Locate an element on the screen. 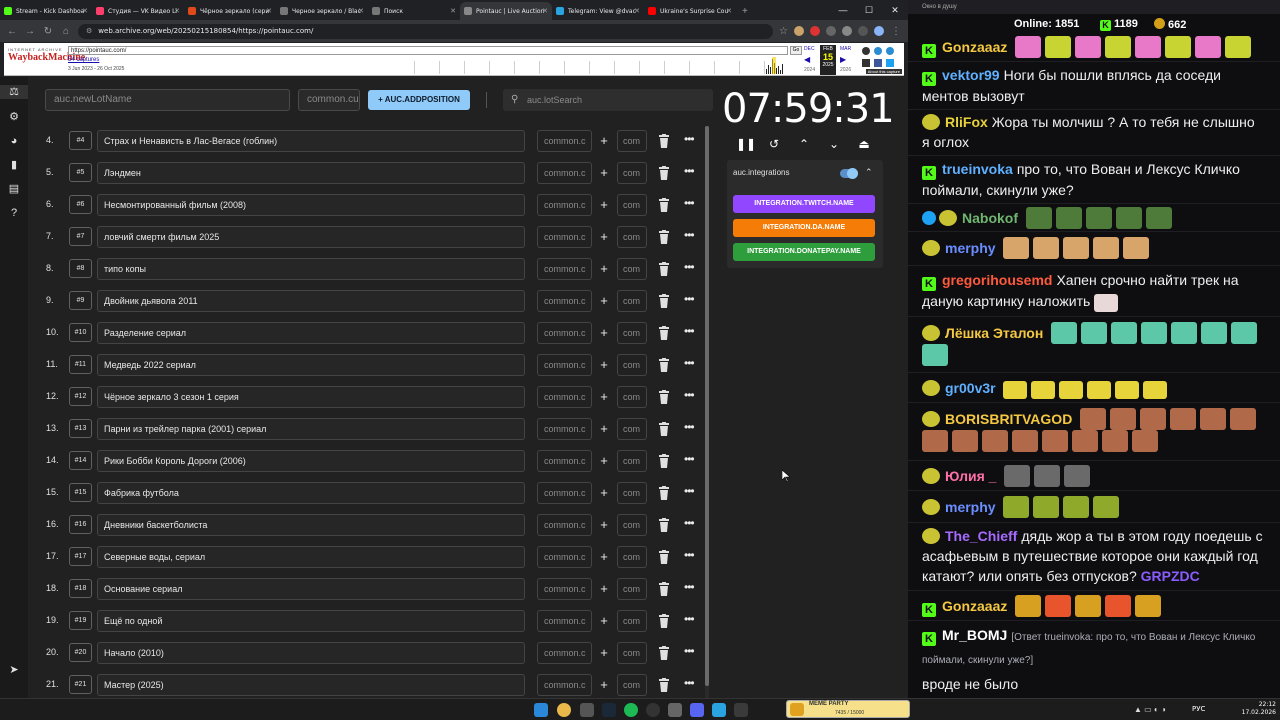 This screenshot has width=1280, height=720. about-capture-link: About this capture is located at coordinates (883, 71).